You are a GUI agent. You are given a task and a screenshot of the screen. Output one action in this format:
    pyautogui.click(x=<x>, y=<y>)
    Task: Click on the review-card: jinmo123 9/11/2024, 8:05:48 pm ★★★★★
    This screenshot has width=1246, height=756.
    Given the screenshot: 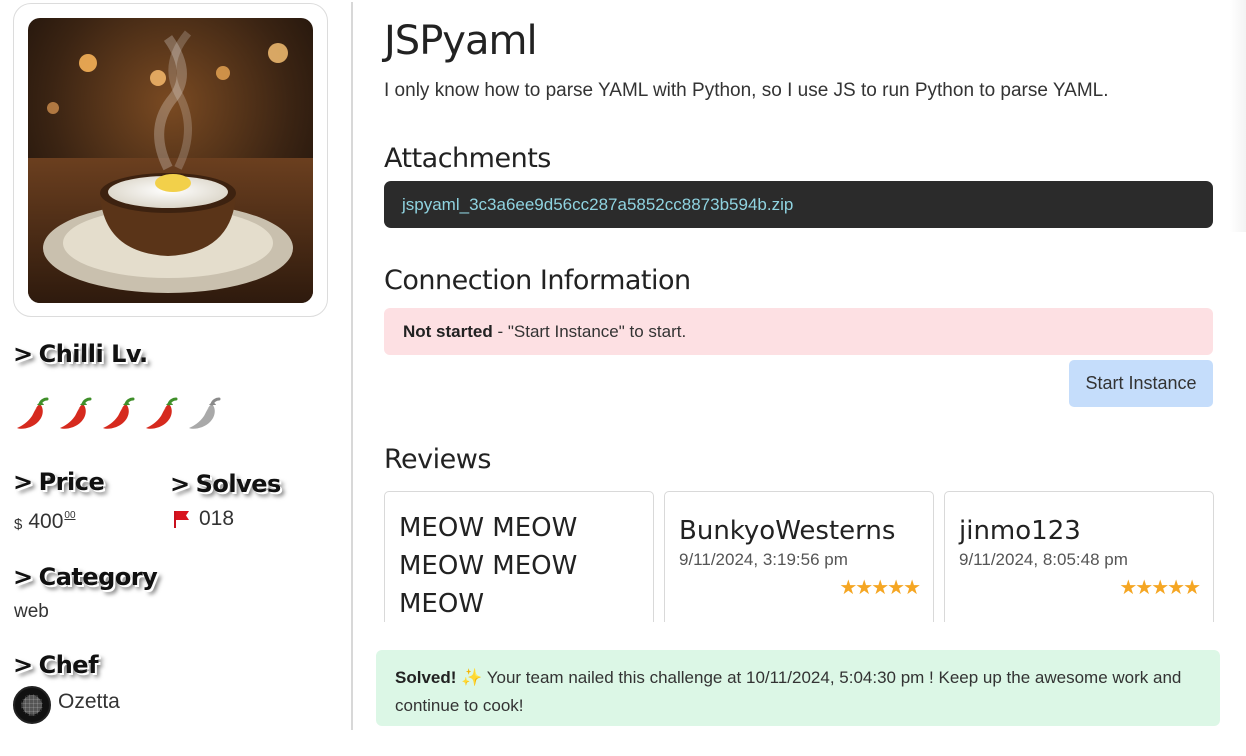 What is the action you would take?
    pyautogui.click(x=1079, y=556)
    